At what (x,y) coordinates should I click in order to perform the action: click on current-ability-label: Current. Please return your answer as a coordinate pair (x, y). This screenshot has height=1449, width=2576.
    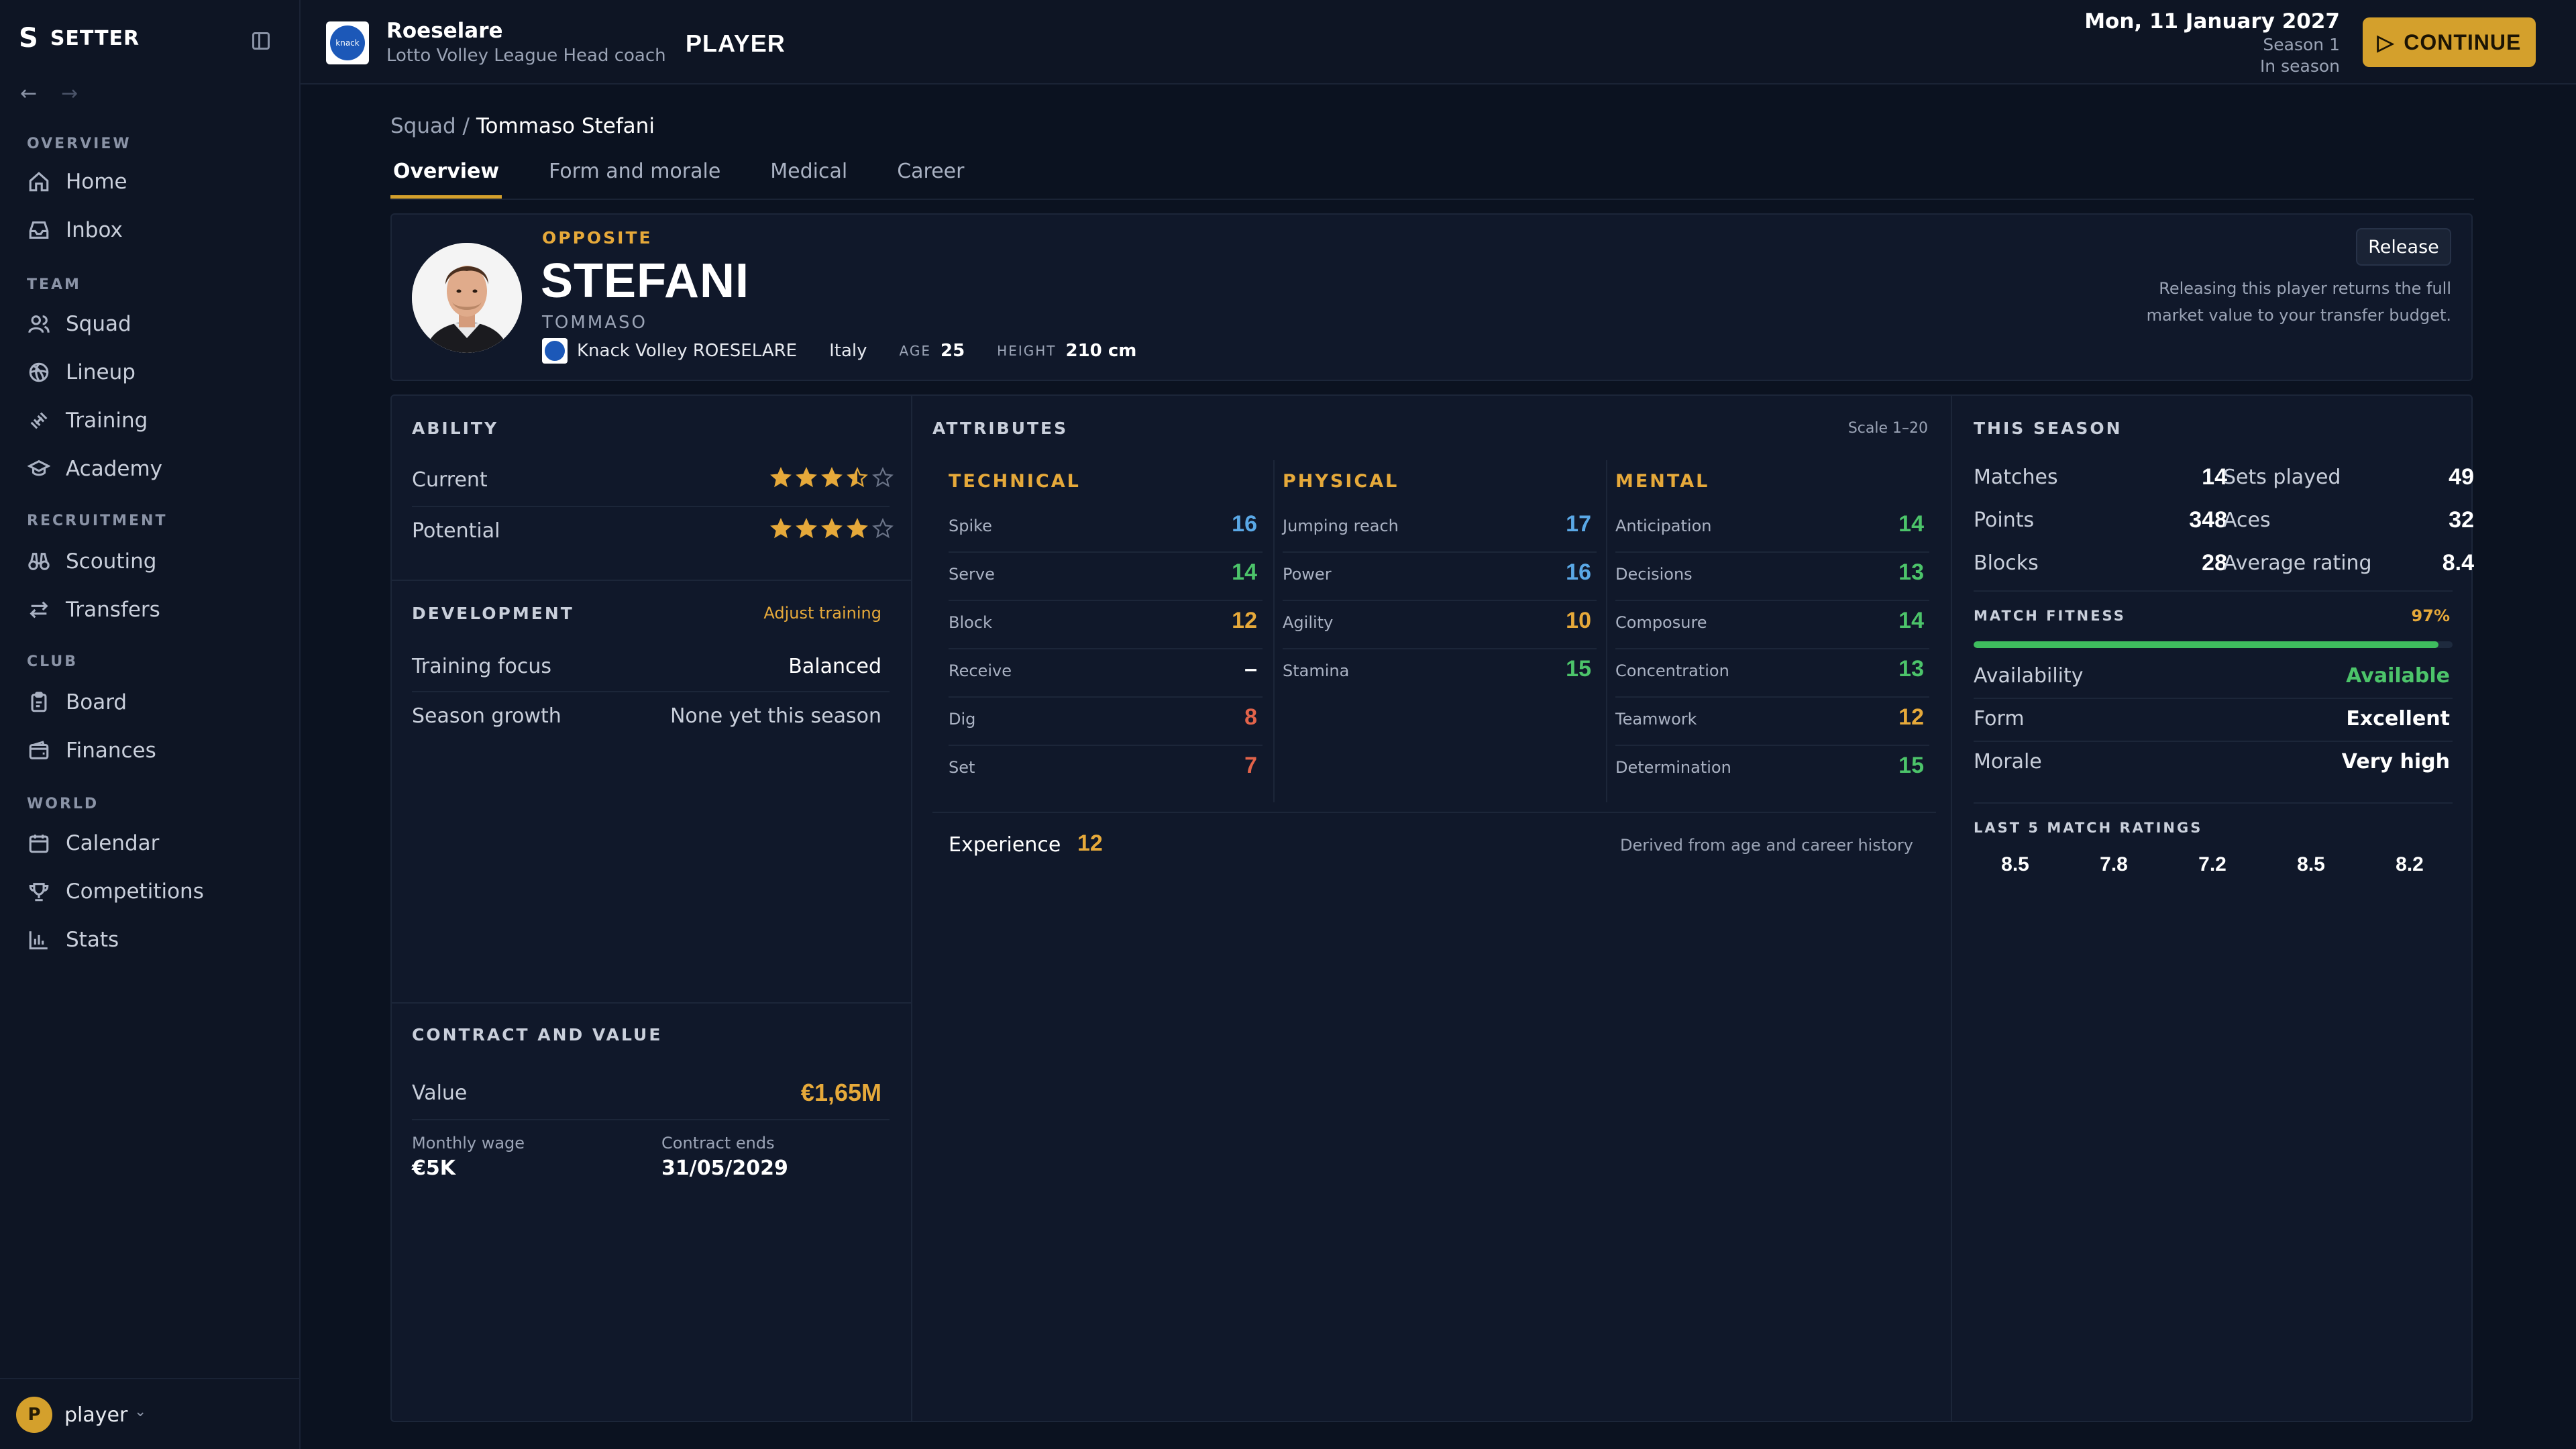
    Looking at the image, I should click on (450, 480).